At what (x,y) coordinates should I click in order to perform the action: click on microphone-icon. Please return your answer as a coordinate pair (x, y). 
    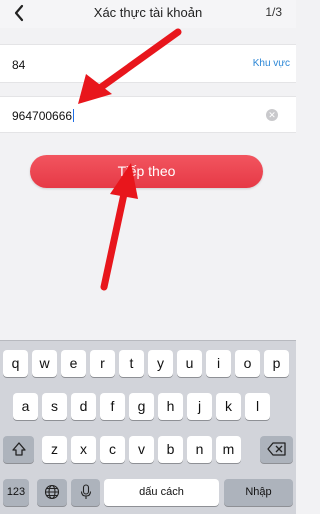
    Looking at the image, I should click on (85, 491).